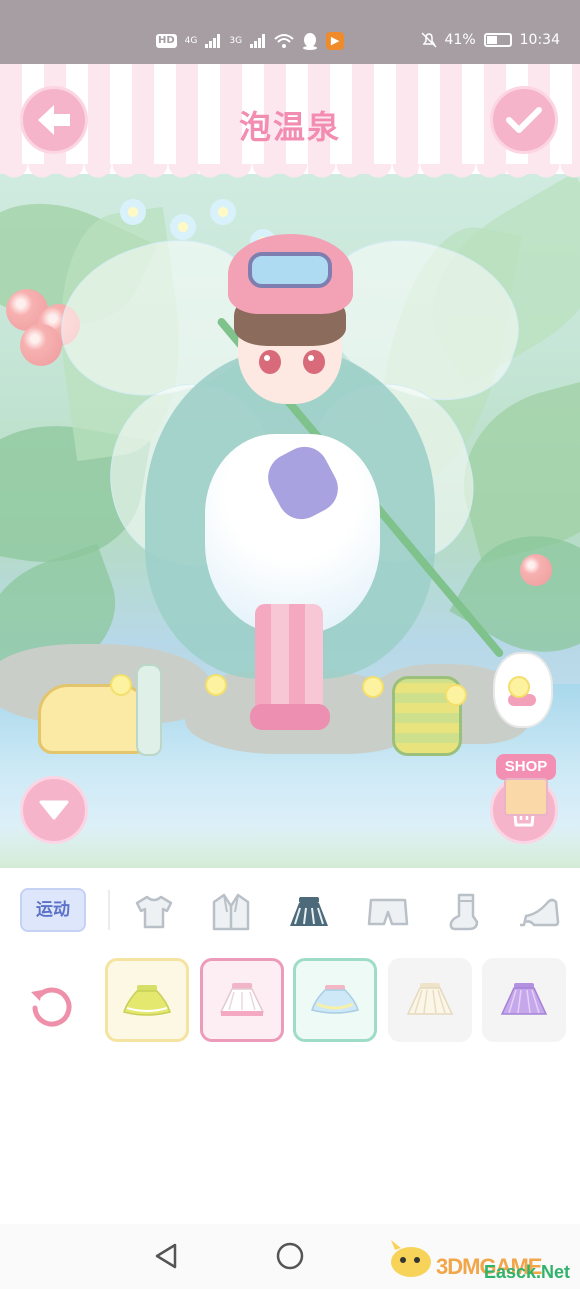  I want to click on shop-button: SHOP, so click(526, 786).